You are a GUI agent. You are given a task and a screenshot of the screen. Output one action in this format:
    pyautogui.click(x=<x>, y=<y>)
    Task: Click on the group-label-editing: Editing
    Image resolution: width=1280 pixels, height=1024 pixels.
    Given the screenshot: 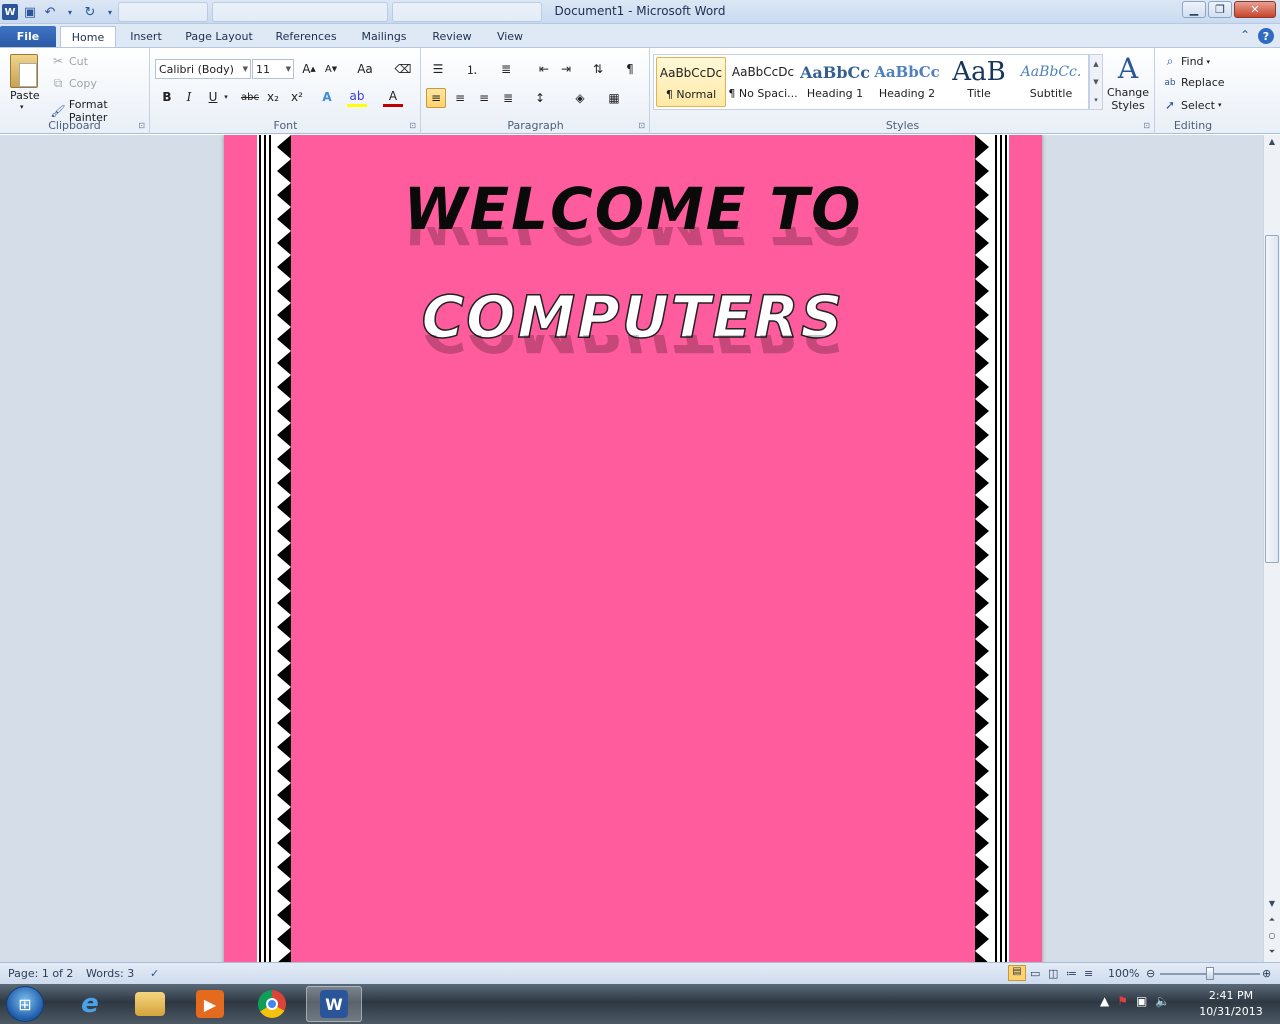 What is the action you would take?
    pyautogui.click(x=1193, y=125)
    